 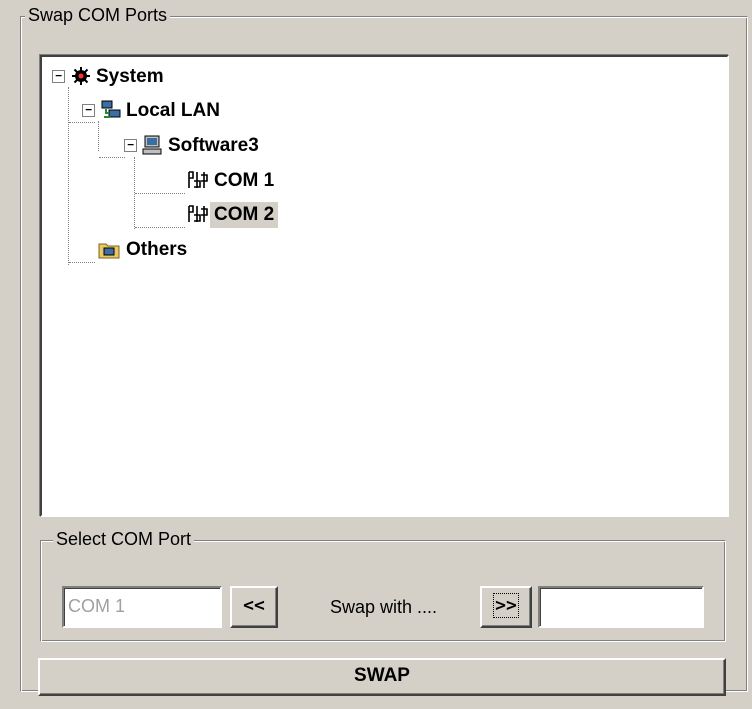 What do you see at coordinates (173, 110) in the screenshot?
I see `tree-node-label: Local LAN` at bounding box center [173, 110].